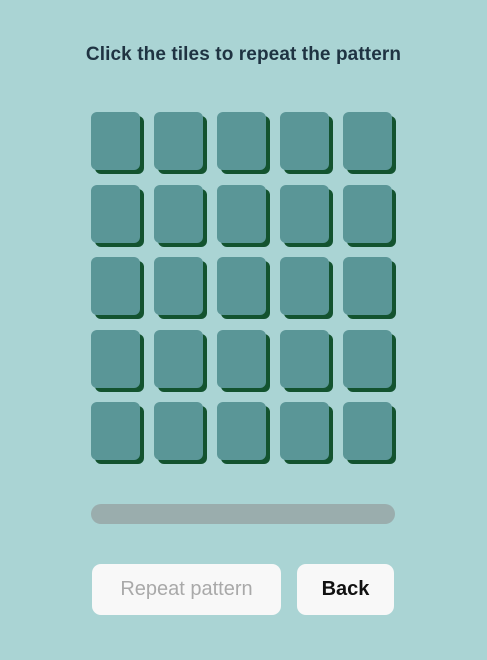 The width and height of the screenshot is (487, 660). What do you see at coordinates (243, 54) in the screenshot?
I see `instruction-text: Click the tiles to repeat the pattern` at bounding box center [243, 54].